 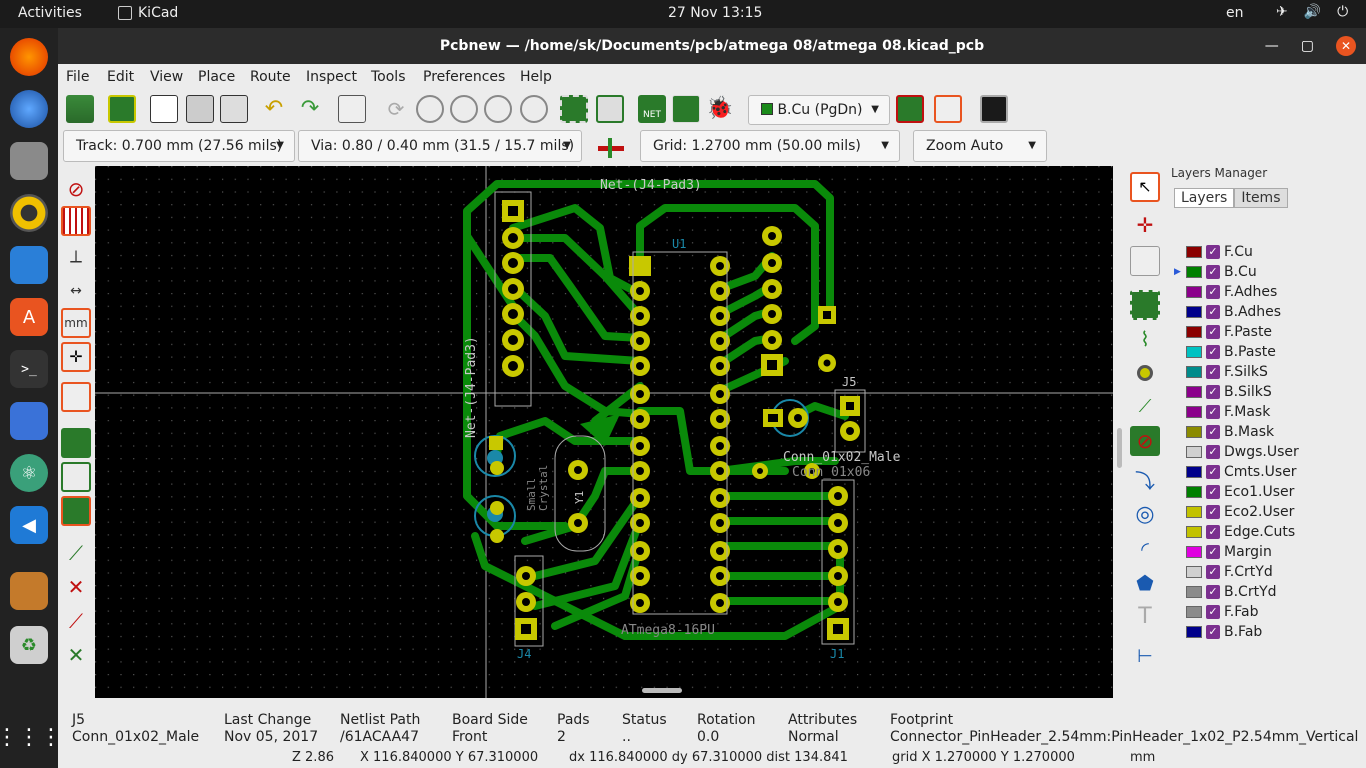 What do you see at coordinates (80, 109) in the screenshot?
I see `save-board-icon` at bounding box center [80, 109].